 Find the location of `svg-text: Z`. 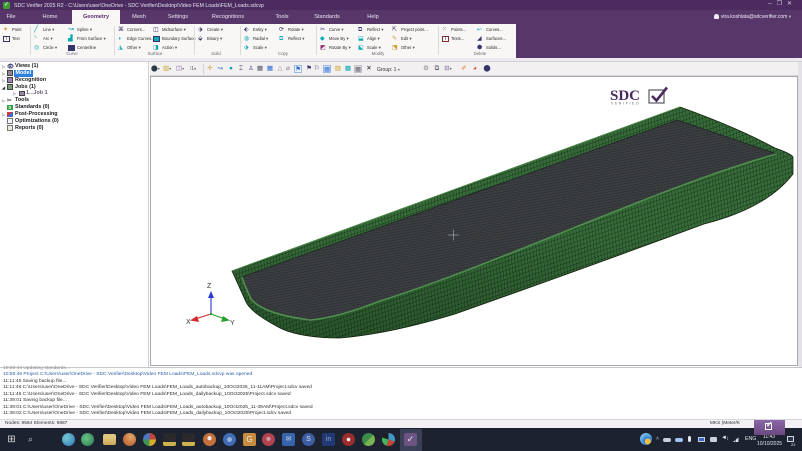

svg-text: Z is located at coordinates (209, 286).